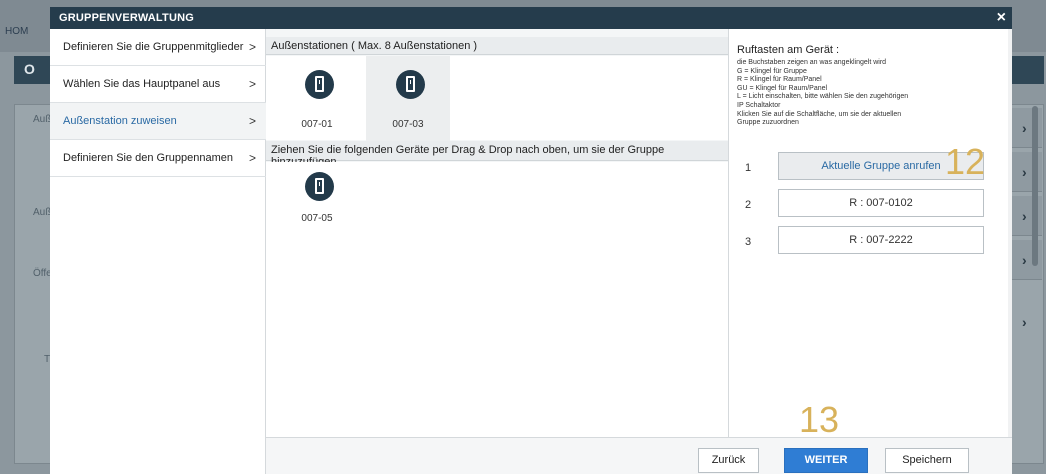 This screenshot has width=1046, height=474. What do you see at coordinates (29, 69) in the screenshot?
I see `background-band-letter: O` at bounding box center [29, 69].